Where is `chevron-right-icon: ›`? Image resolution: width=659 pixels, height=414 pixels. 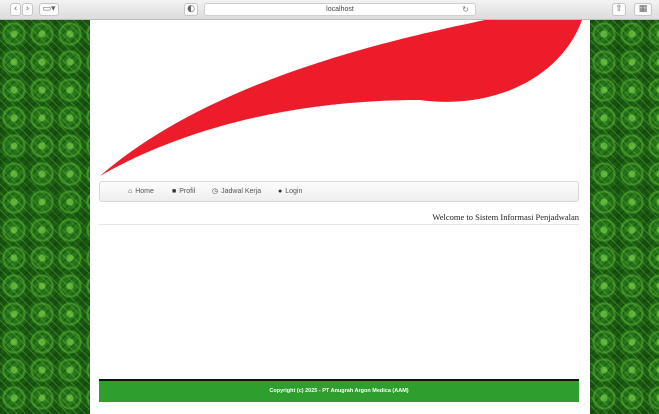
chevron-right-icon: › is located at coordinates (27, 9).